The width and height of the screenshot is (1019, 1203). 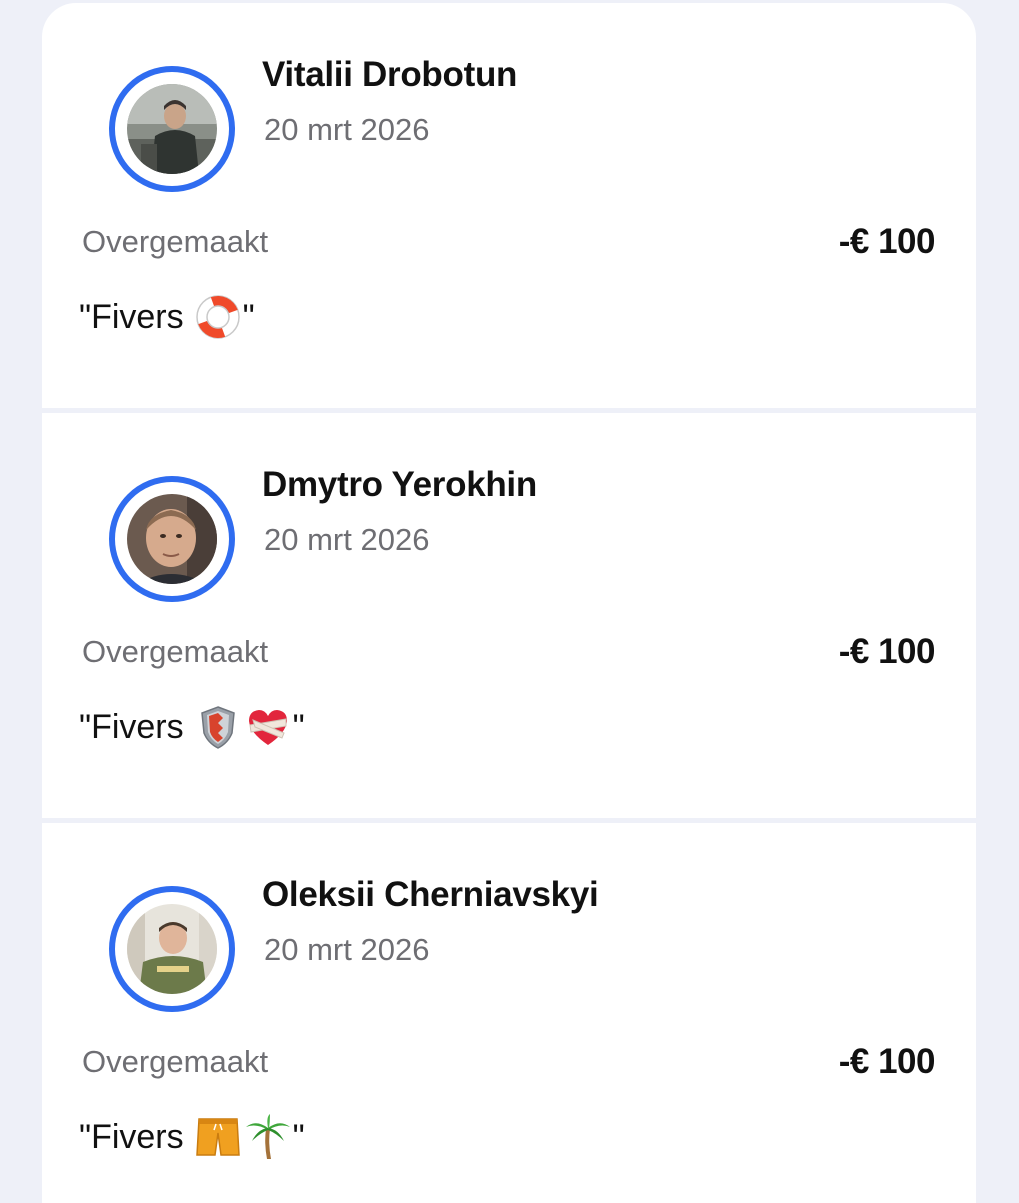 What do you see at coordinates (390, 74) in the screenshot?
I see `recipient-name: Vitalii Drobotun` at bounding box center [390, 74].